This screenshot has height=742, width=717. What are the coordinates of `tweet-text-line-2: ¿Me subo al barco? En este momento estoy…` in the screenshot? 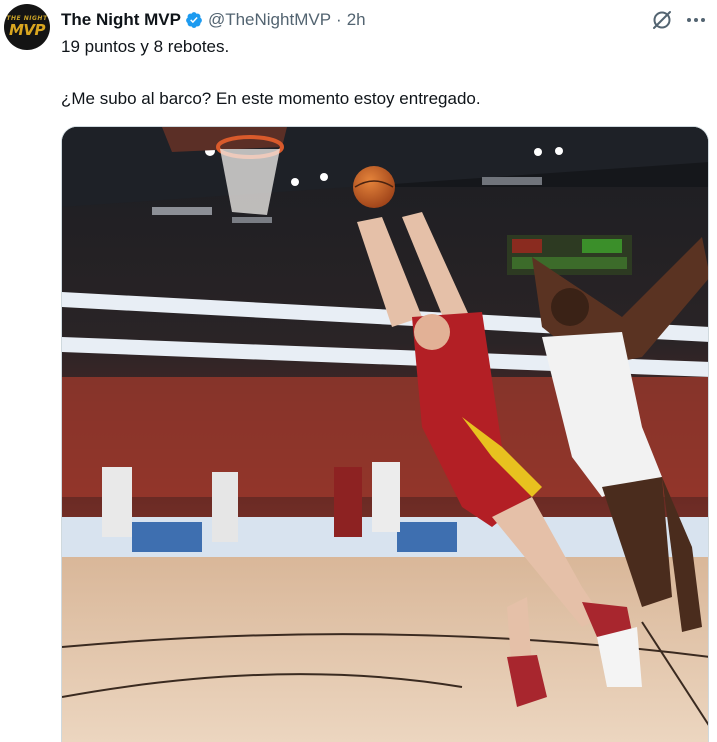 It's located at (271, 98).